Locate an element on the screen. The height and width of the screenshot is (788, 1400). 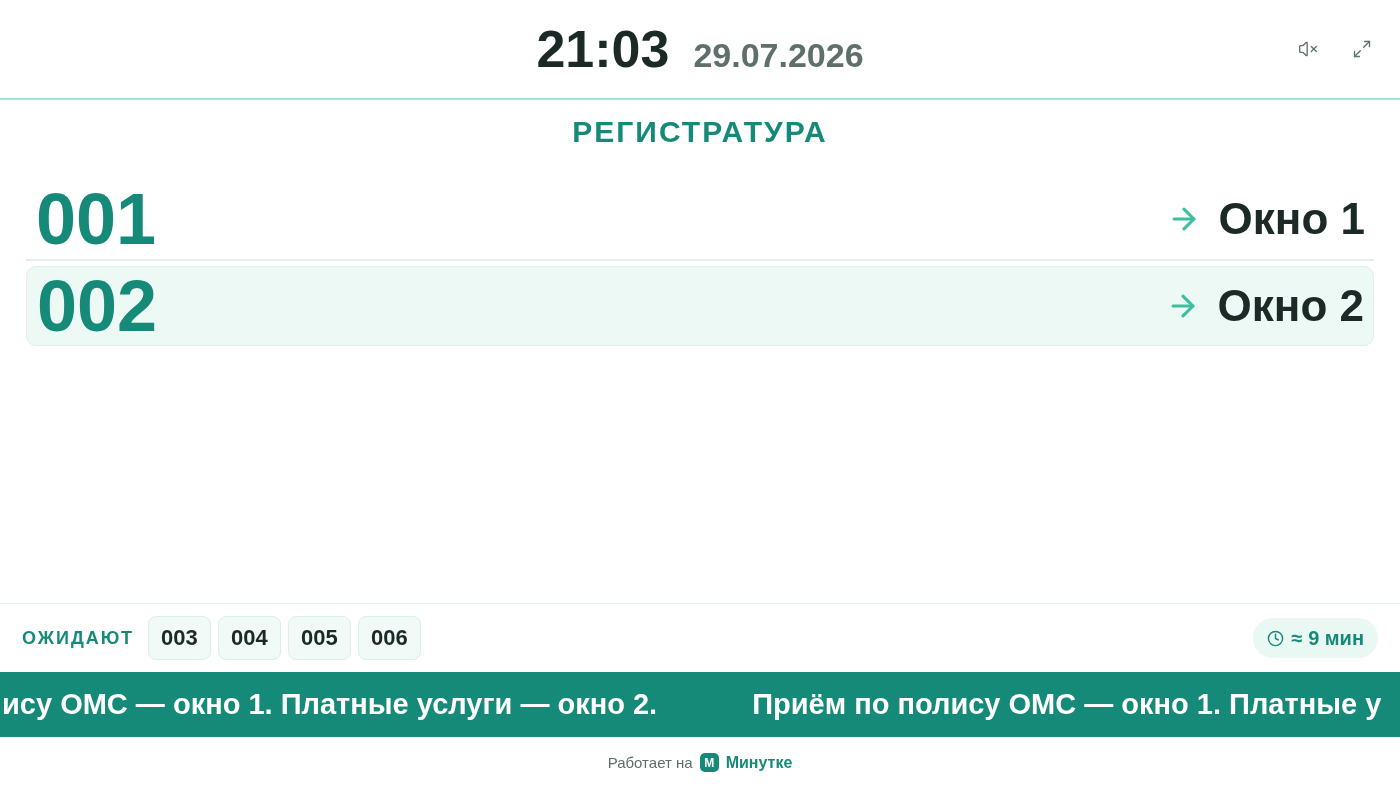
window-label: Окно 2 is located at coordinates (1290, 306).